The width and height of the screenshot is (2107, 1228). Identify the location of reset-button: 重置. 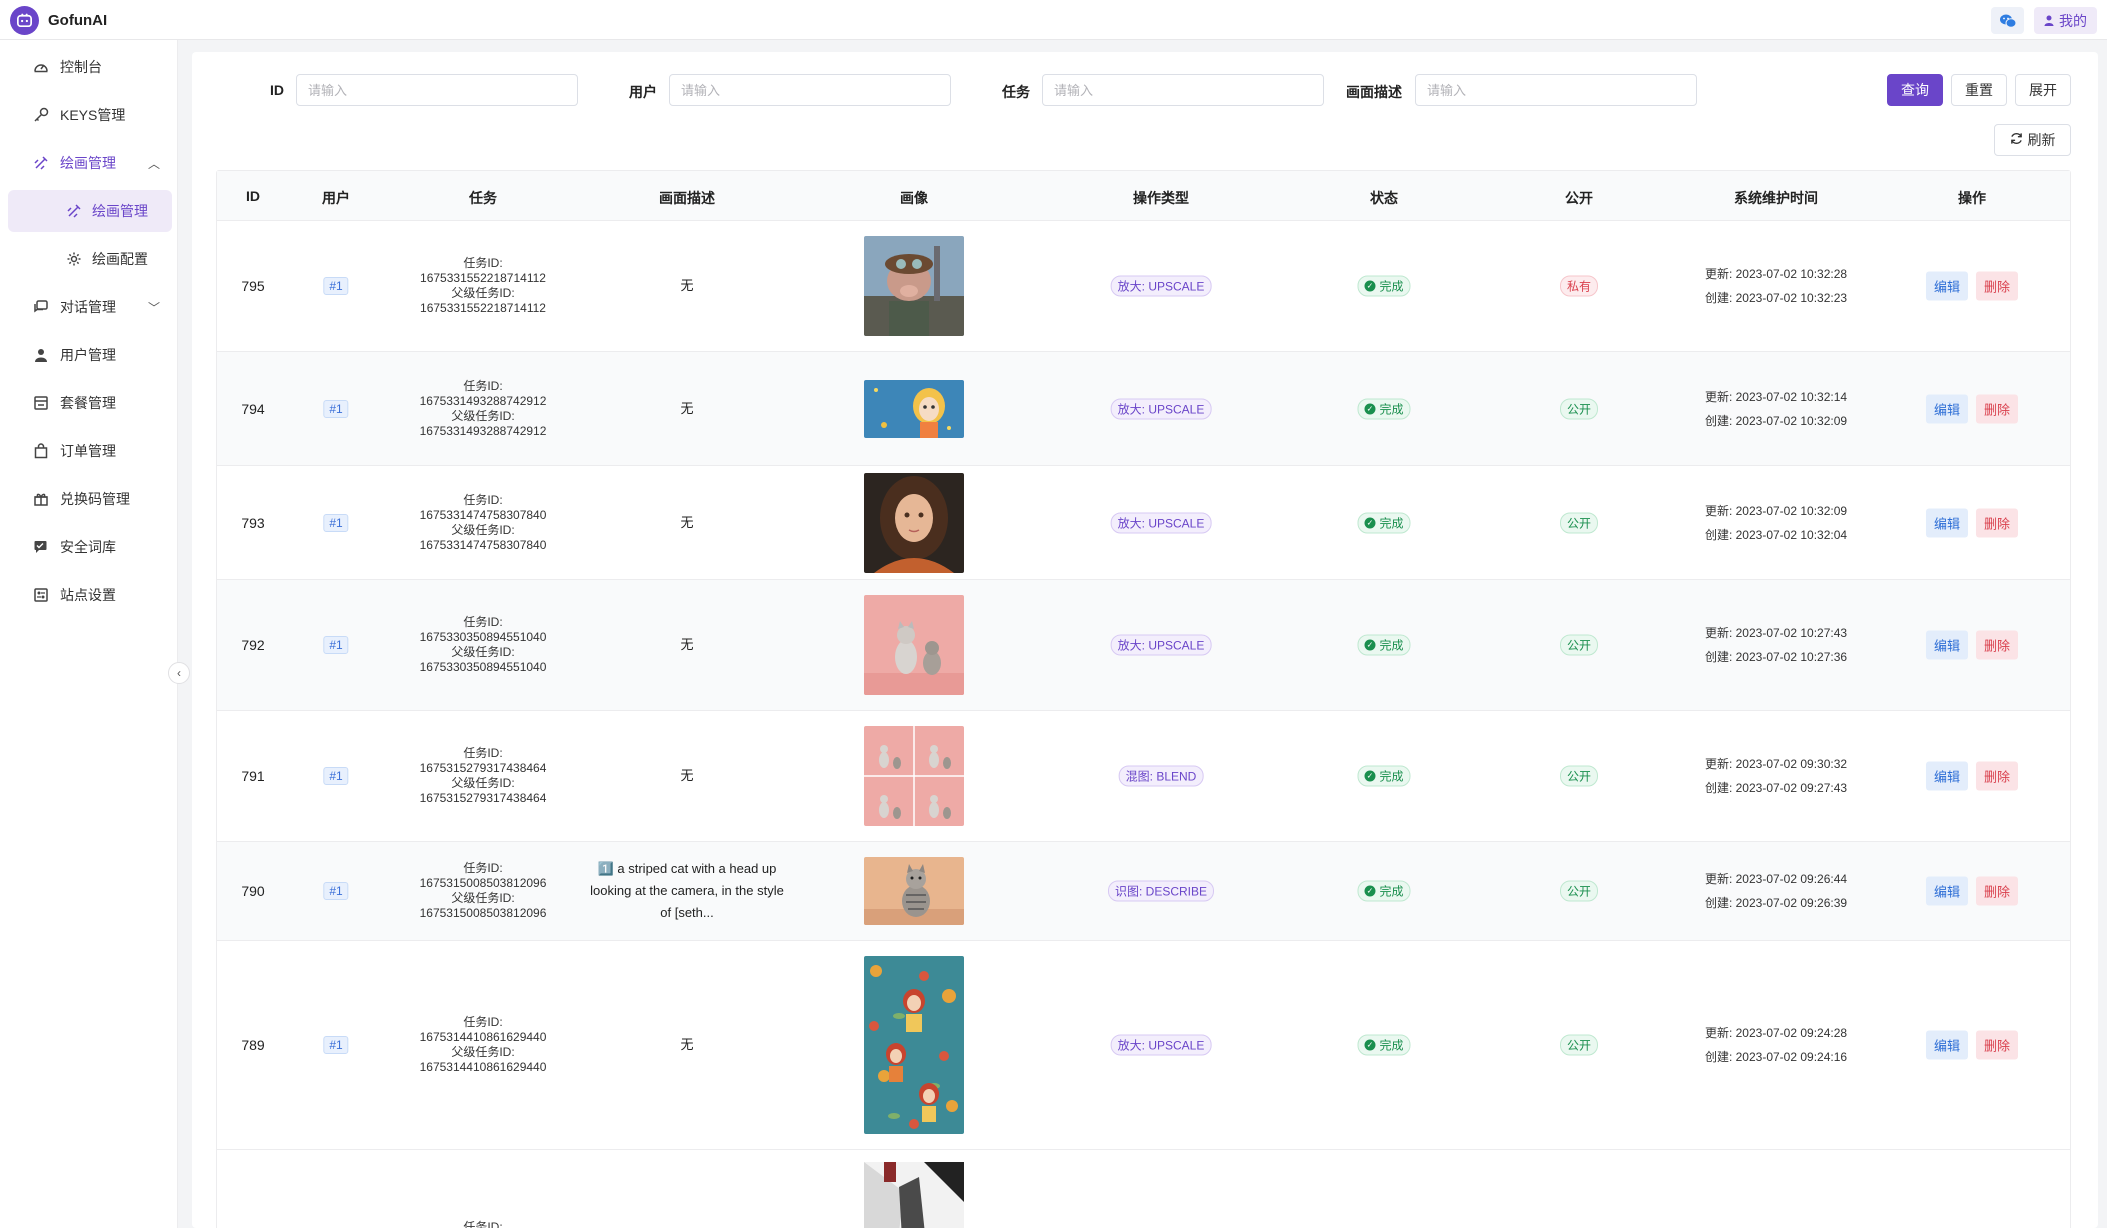
(1979, 90).